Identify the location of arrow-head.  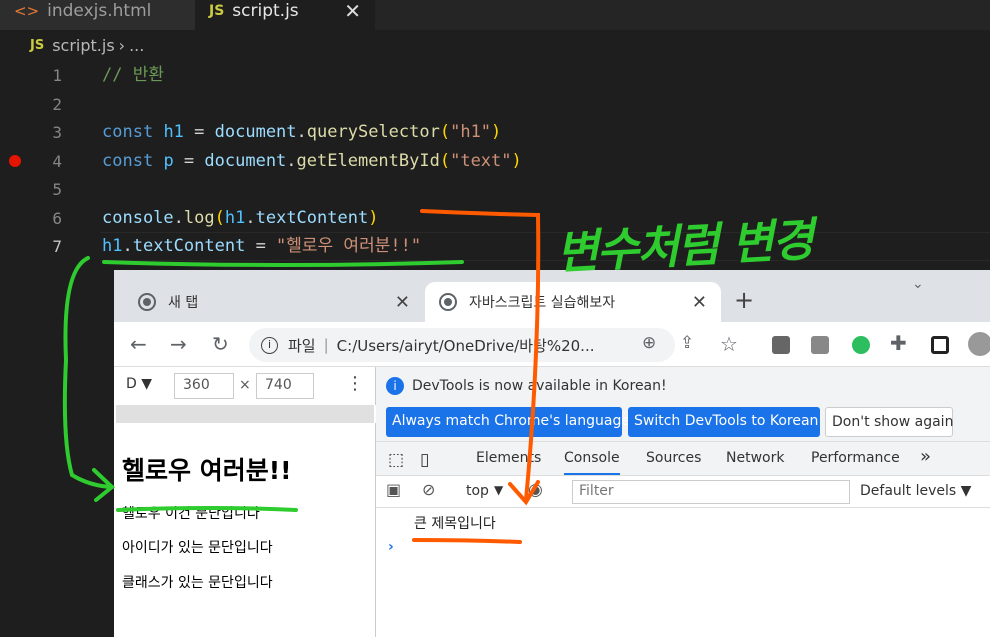
(524, 493).